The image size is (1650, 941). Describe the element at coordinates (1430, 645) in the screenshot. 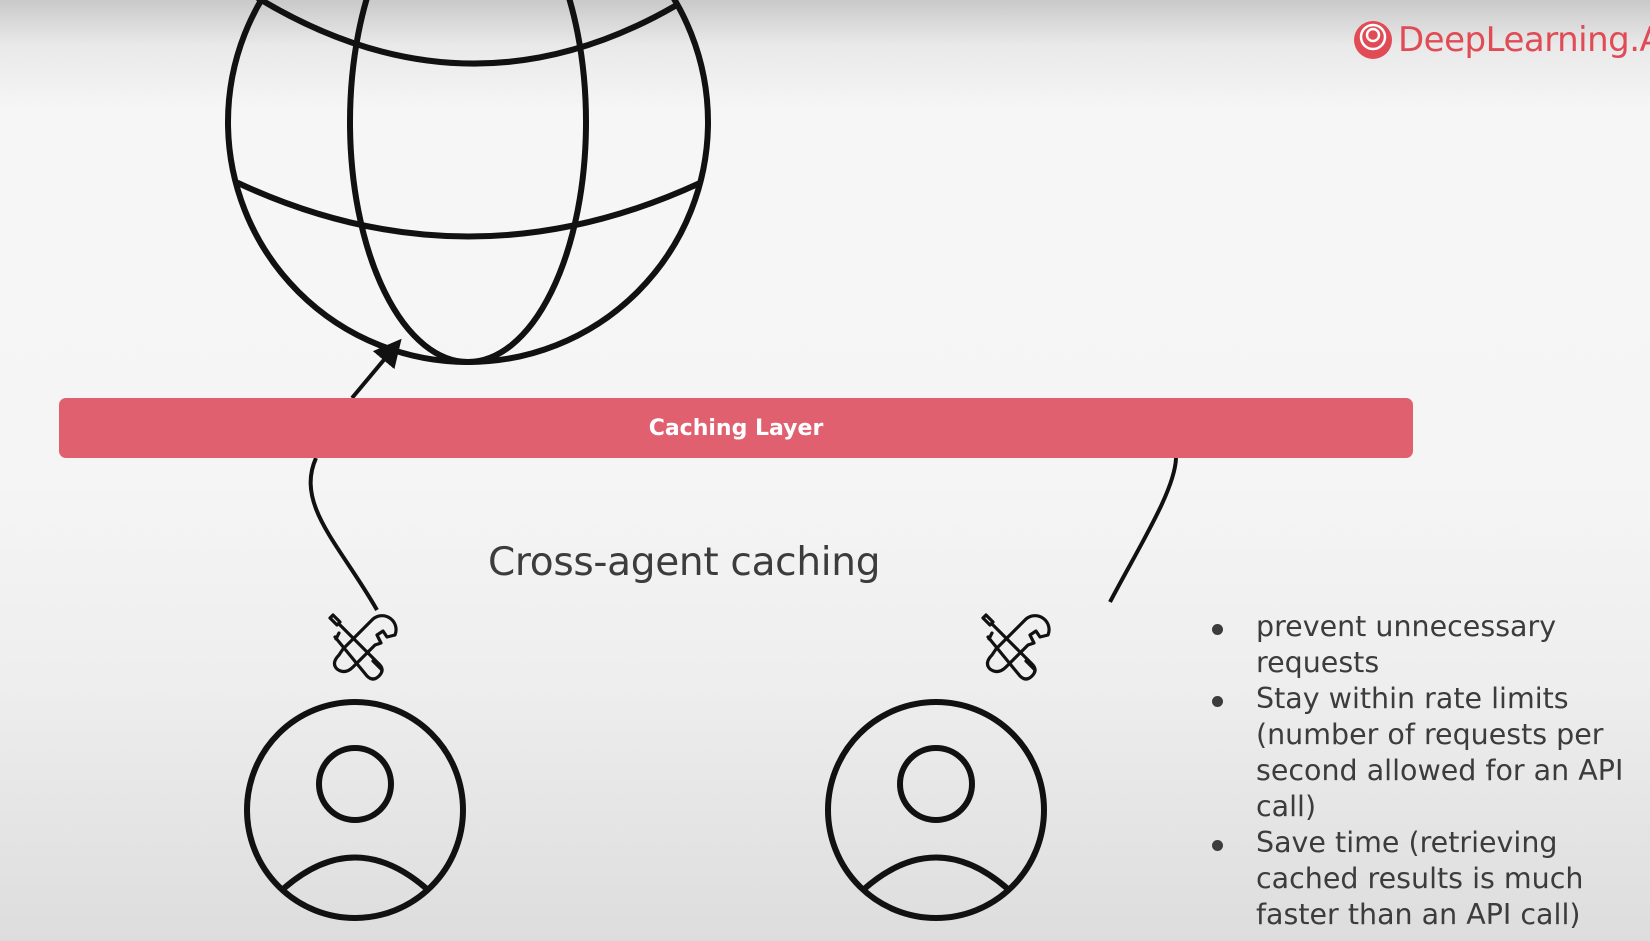

I see `list-item: prevent unnecessary requests` at that location.